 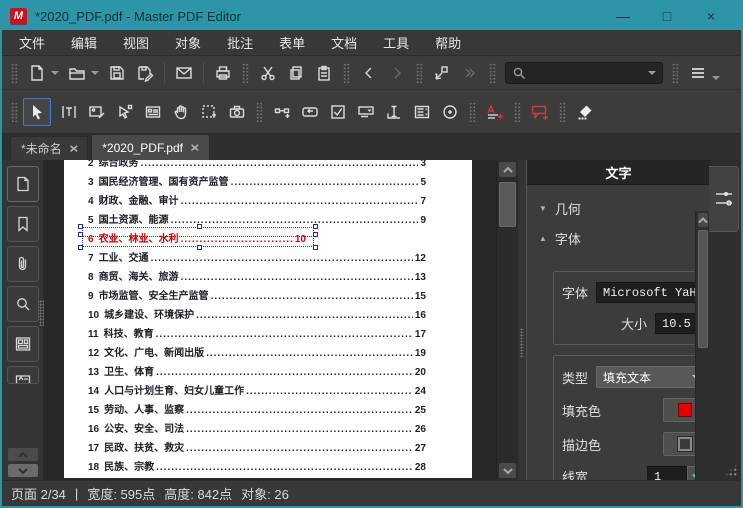 I want to click on hand-tool-button, so click(x=181, y=112).